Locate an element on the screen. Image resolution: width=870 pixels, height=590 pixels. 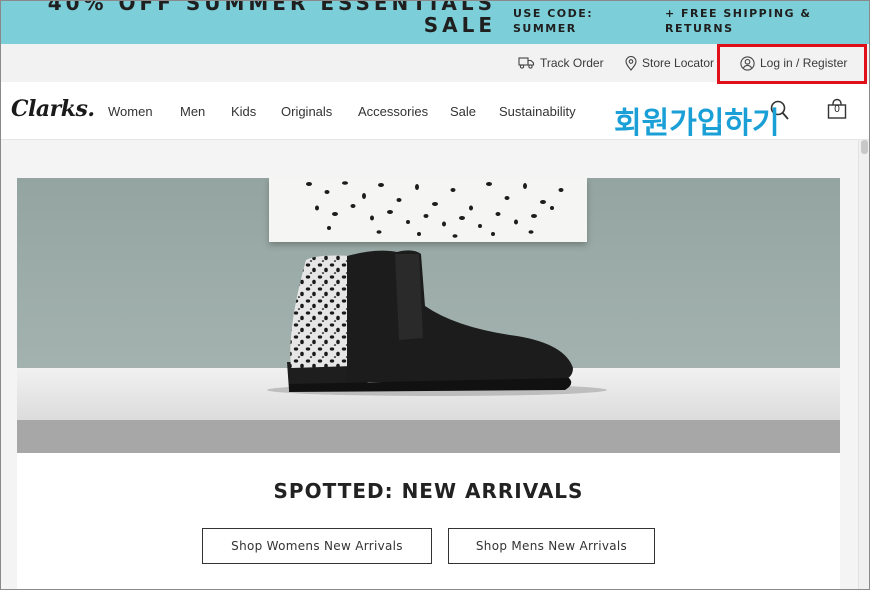
store-locator-link: Store Locator is located at coordinates (669, 63).